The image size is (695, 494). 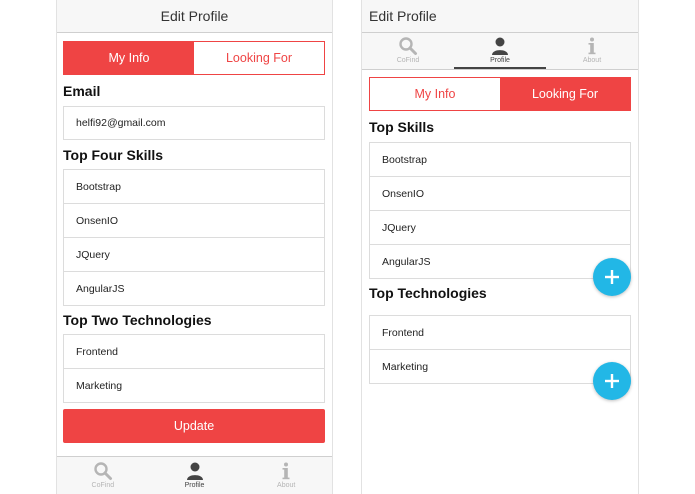 I want to click on update-button: Update, so click(x=194, y=426).